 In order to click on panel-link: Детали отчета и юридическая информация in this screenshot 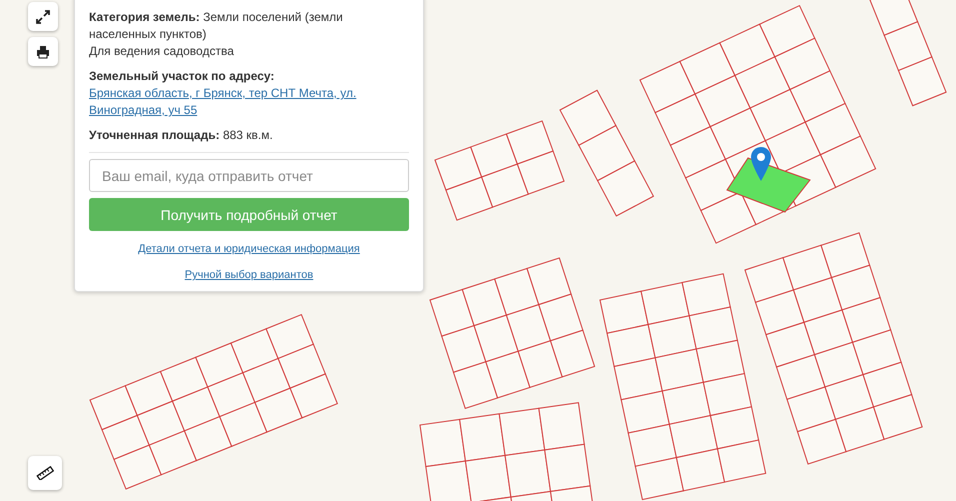, I will do `click(249, 249)`.